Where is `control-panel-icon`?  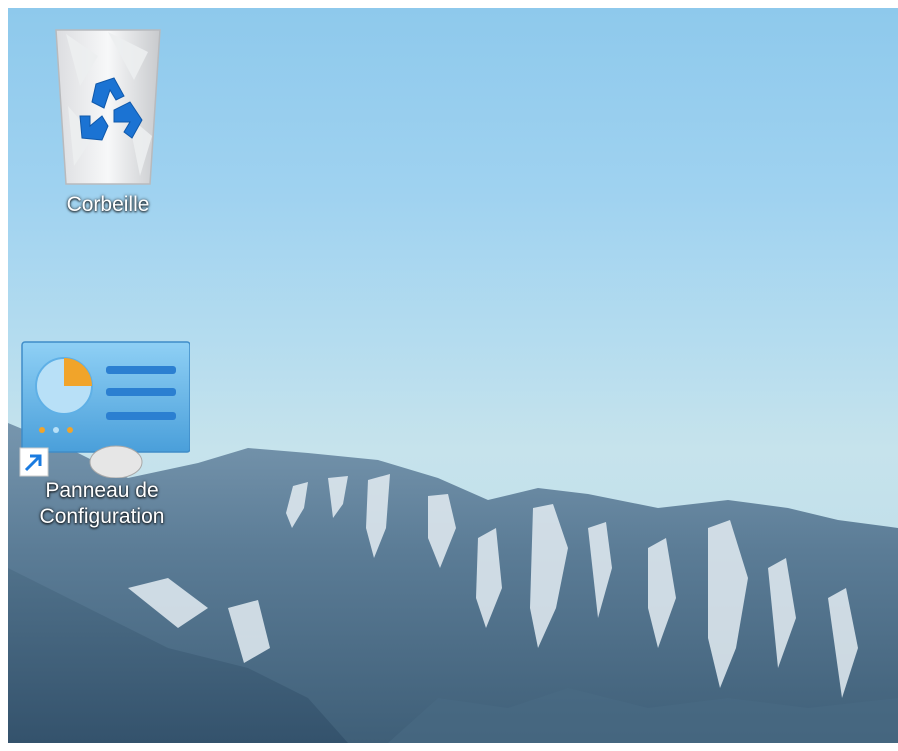 control-panel-icon is located at coordinates (105, 410).